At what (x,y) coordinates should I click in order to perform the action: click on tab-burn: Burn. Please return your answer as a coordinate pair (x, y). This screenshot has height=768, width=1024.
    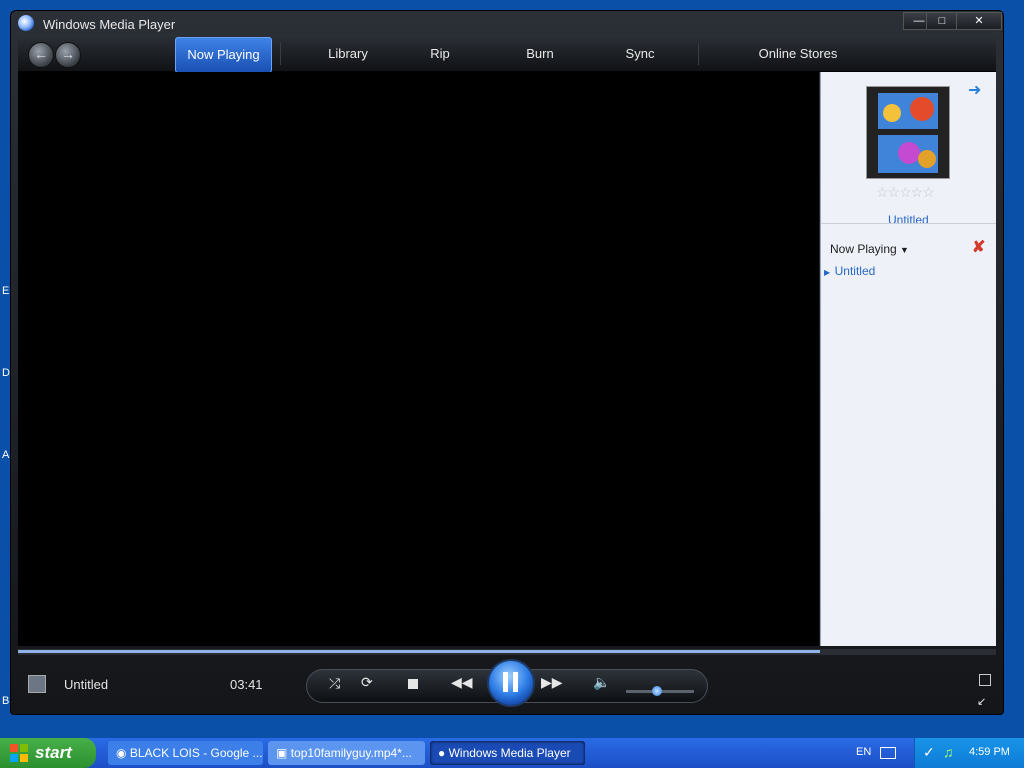
    Looking at the image, I should click on (540, 54).